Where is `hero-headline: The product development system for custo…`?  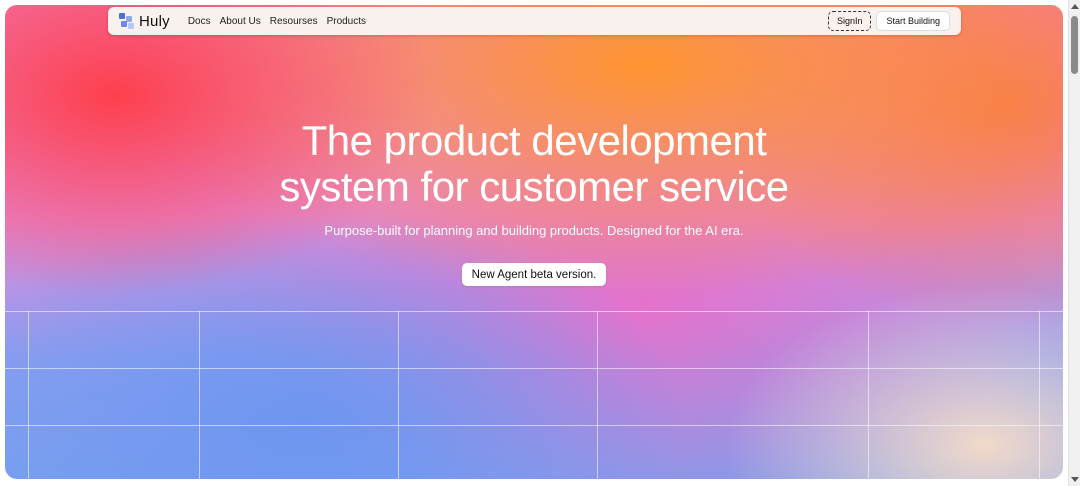 hero-headline: The product development system for custo… is located at coordinates (534, 164).